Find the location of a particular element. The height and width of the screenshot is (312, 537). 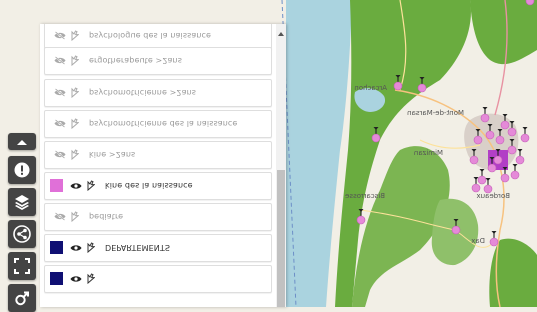

layer-row: kine >2ans is located at coordinates (158, 155).